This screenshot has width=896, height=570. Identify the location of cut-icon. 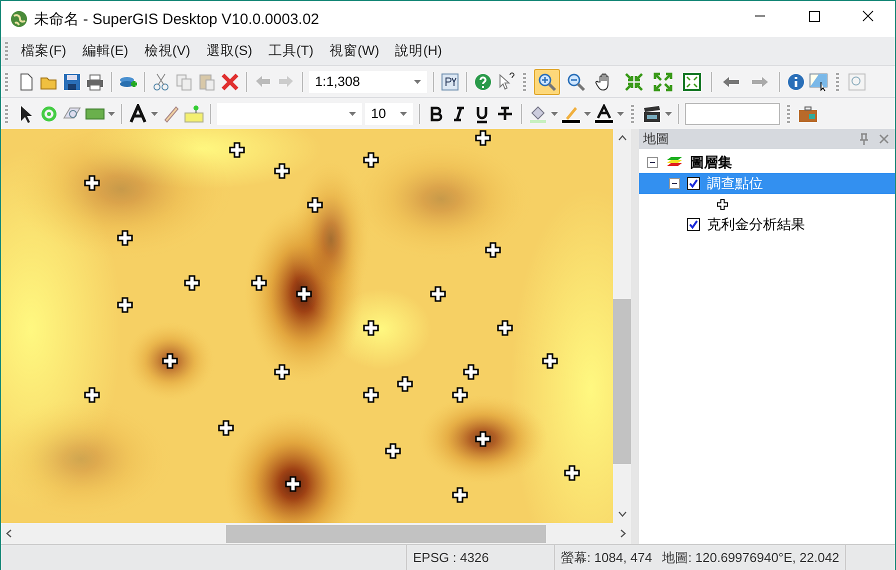
(161, 82).